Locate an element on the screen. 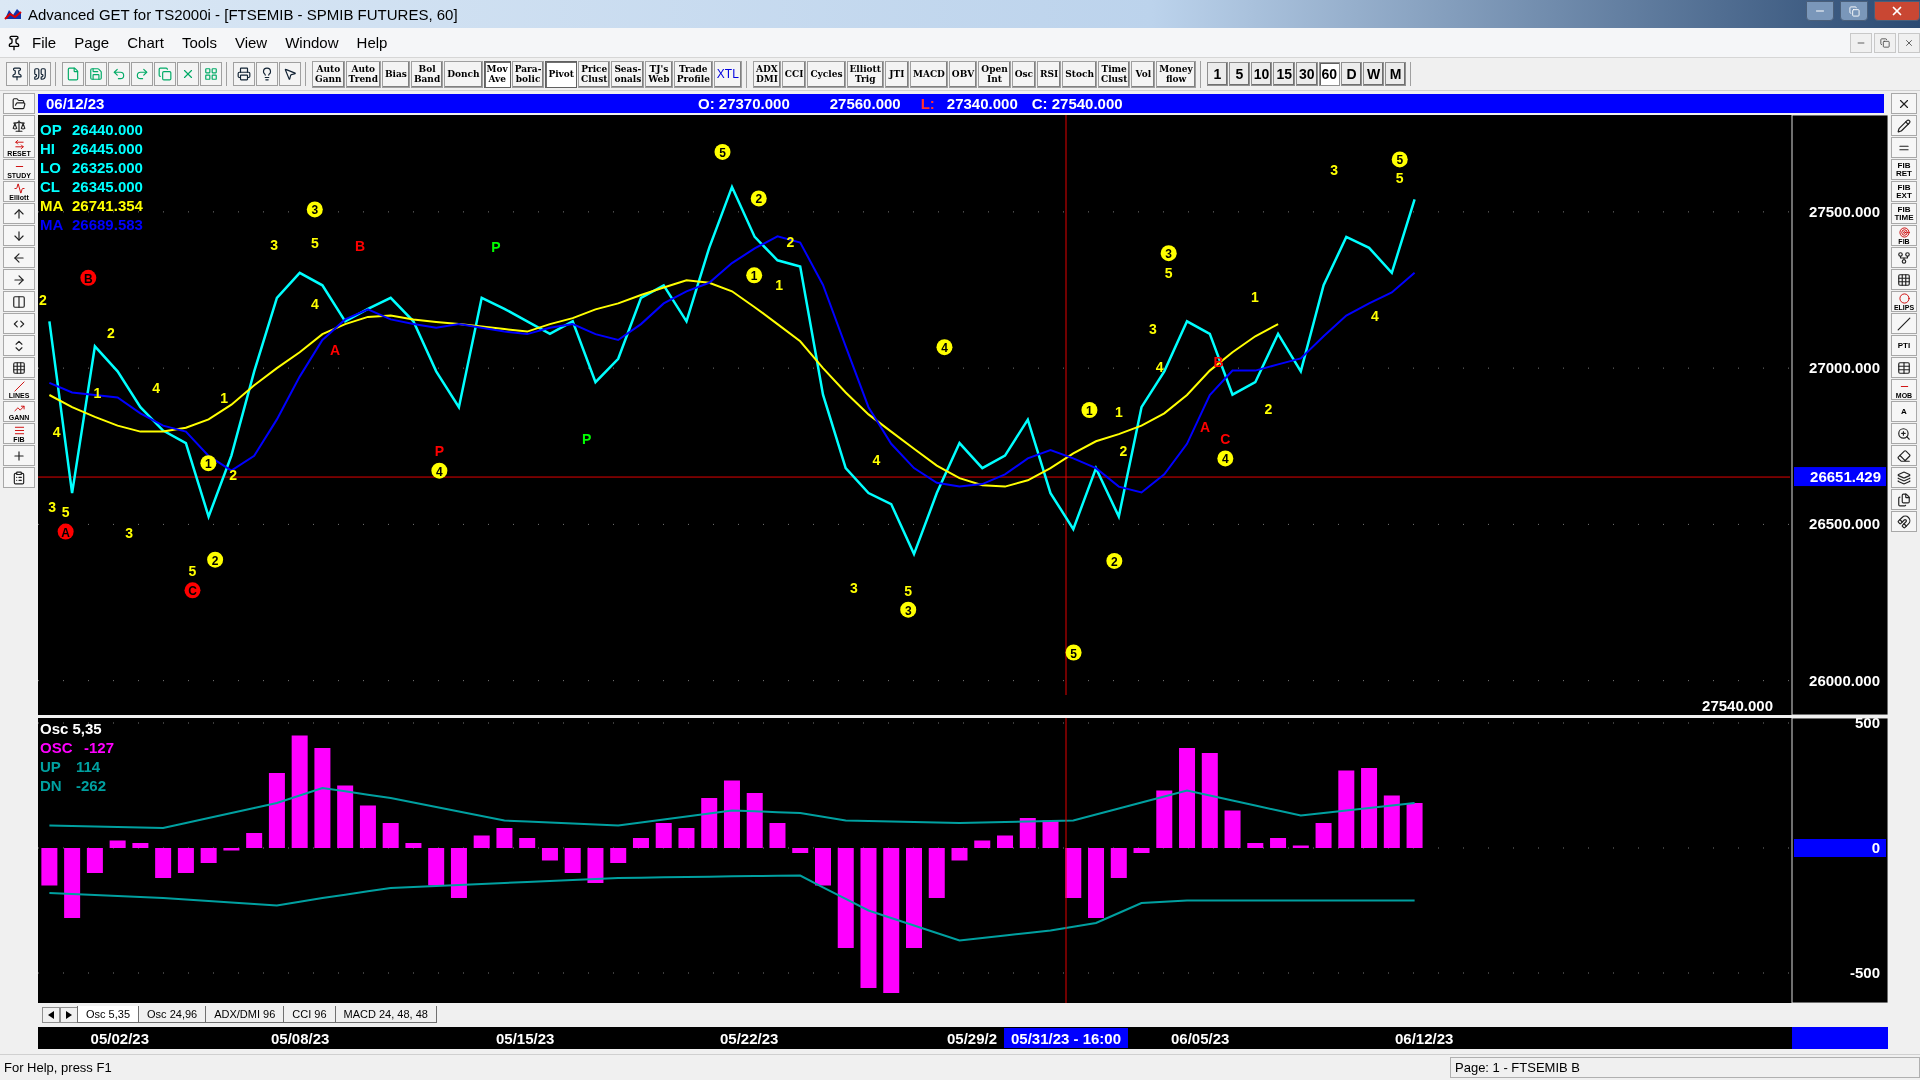  interval-button: 5 is located at coordinates (1239, 74).